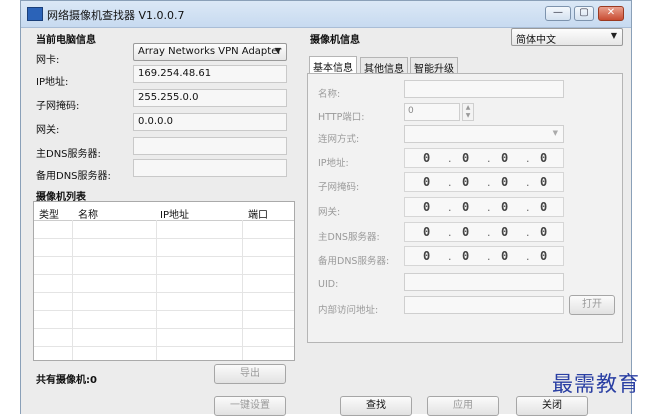  Describe the element at coordinates (73, 176) in the screenshot. I see `dns2-label: 备用DNS服务器:` at that location.